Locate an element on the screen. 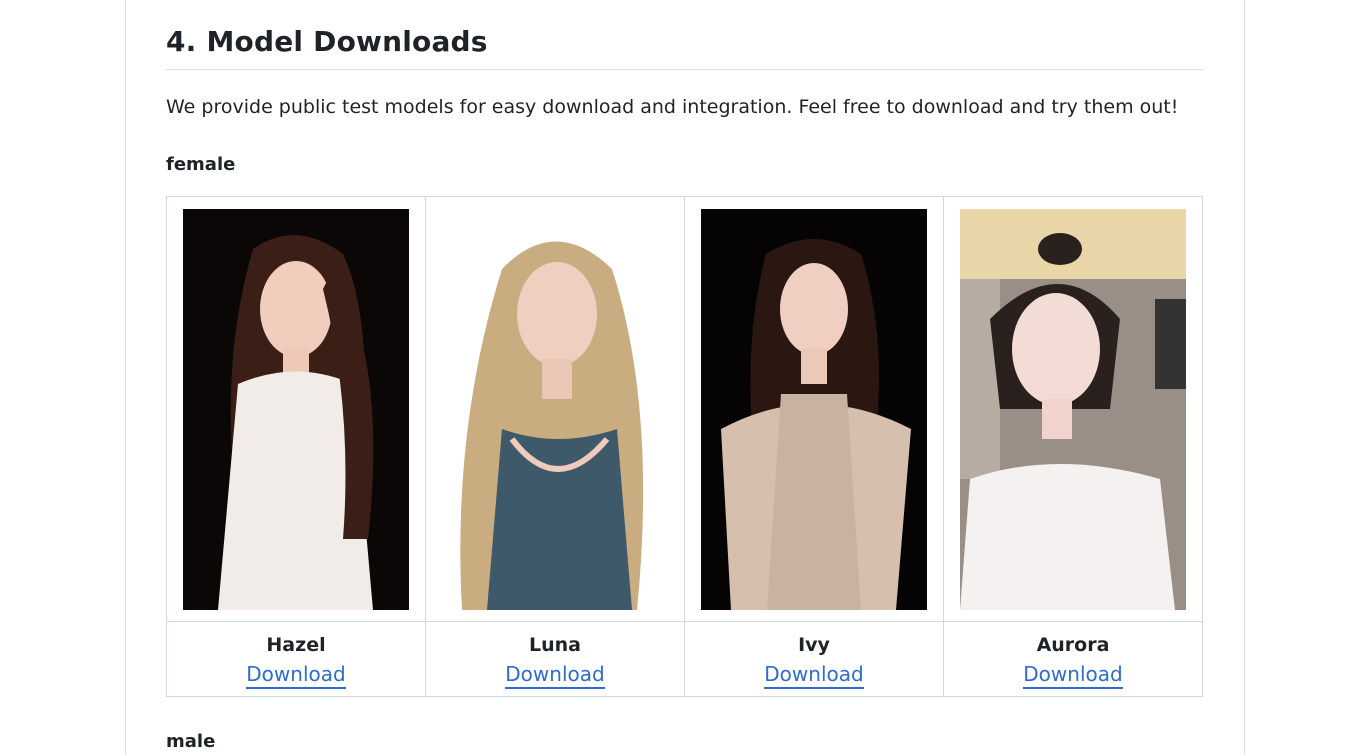 The width and height of the screenshot is (1351, 755). model-cell-aurora is located at coordinates (1073, 409).